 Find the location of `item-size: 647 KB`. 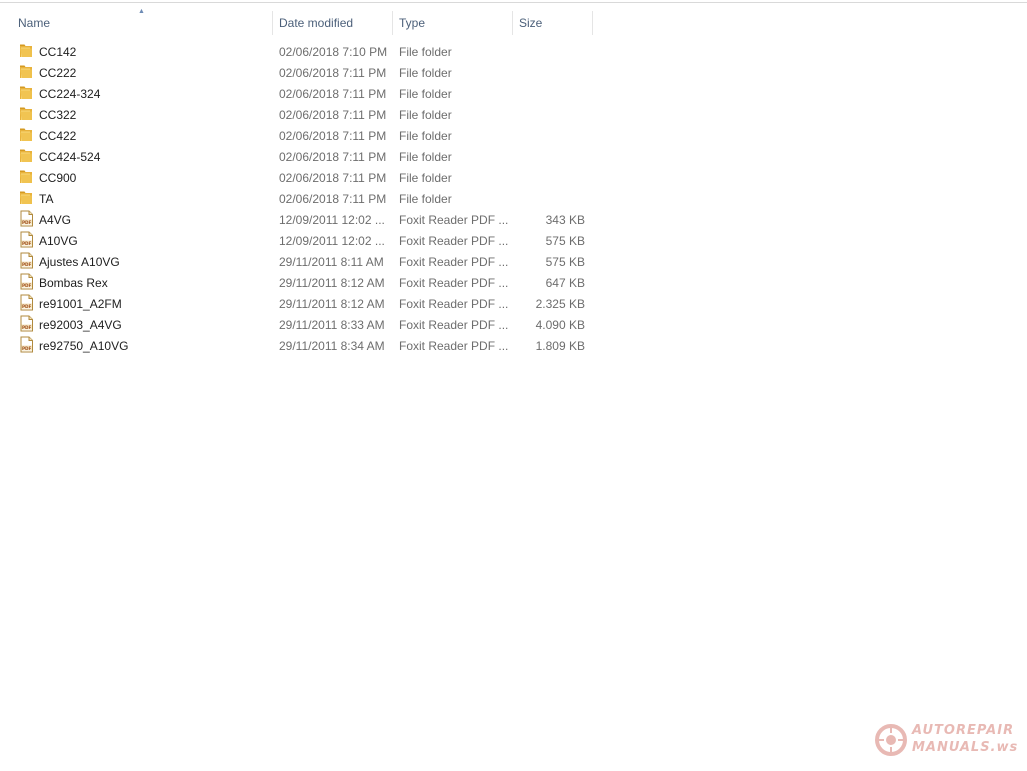

item-size: 647 KB is located at coordinates (565, 283).